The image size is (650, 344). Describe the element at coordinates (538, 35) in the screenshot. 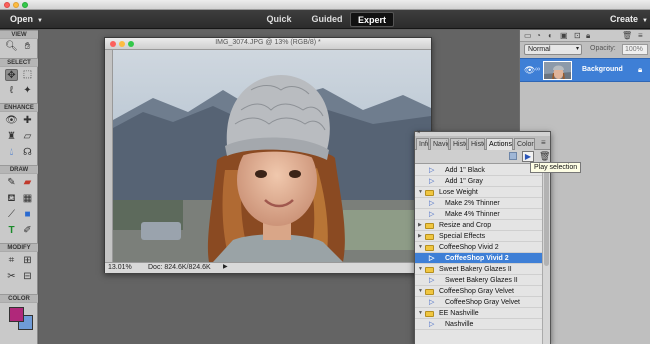

I see `new-group-icon: ◔` at that location.